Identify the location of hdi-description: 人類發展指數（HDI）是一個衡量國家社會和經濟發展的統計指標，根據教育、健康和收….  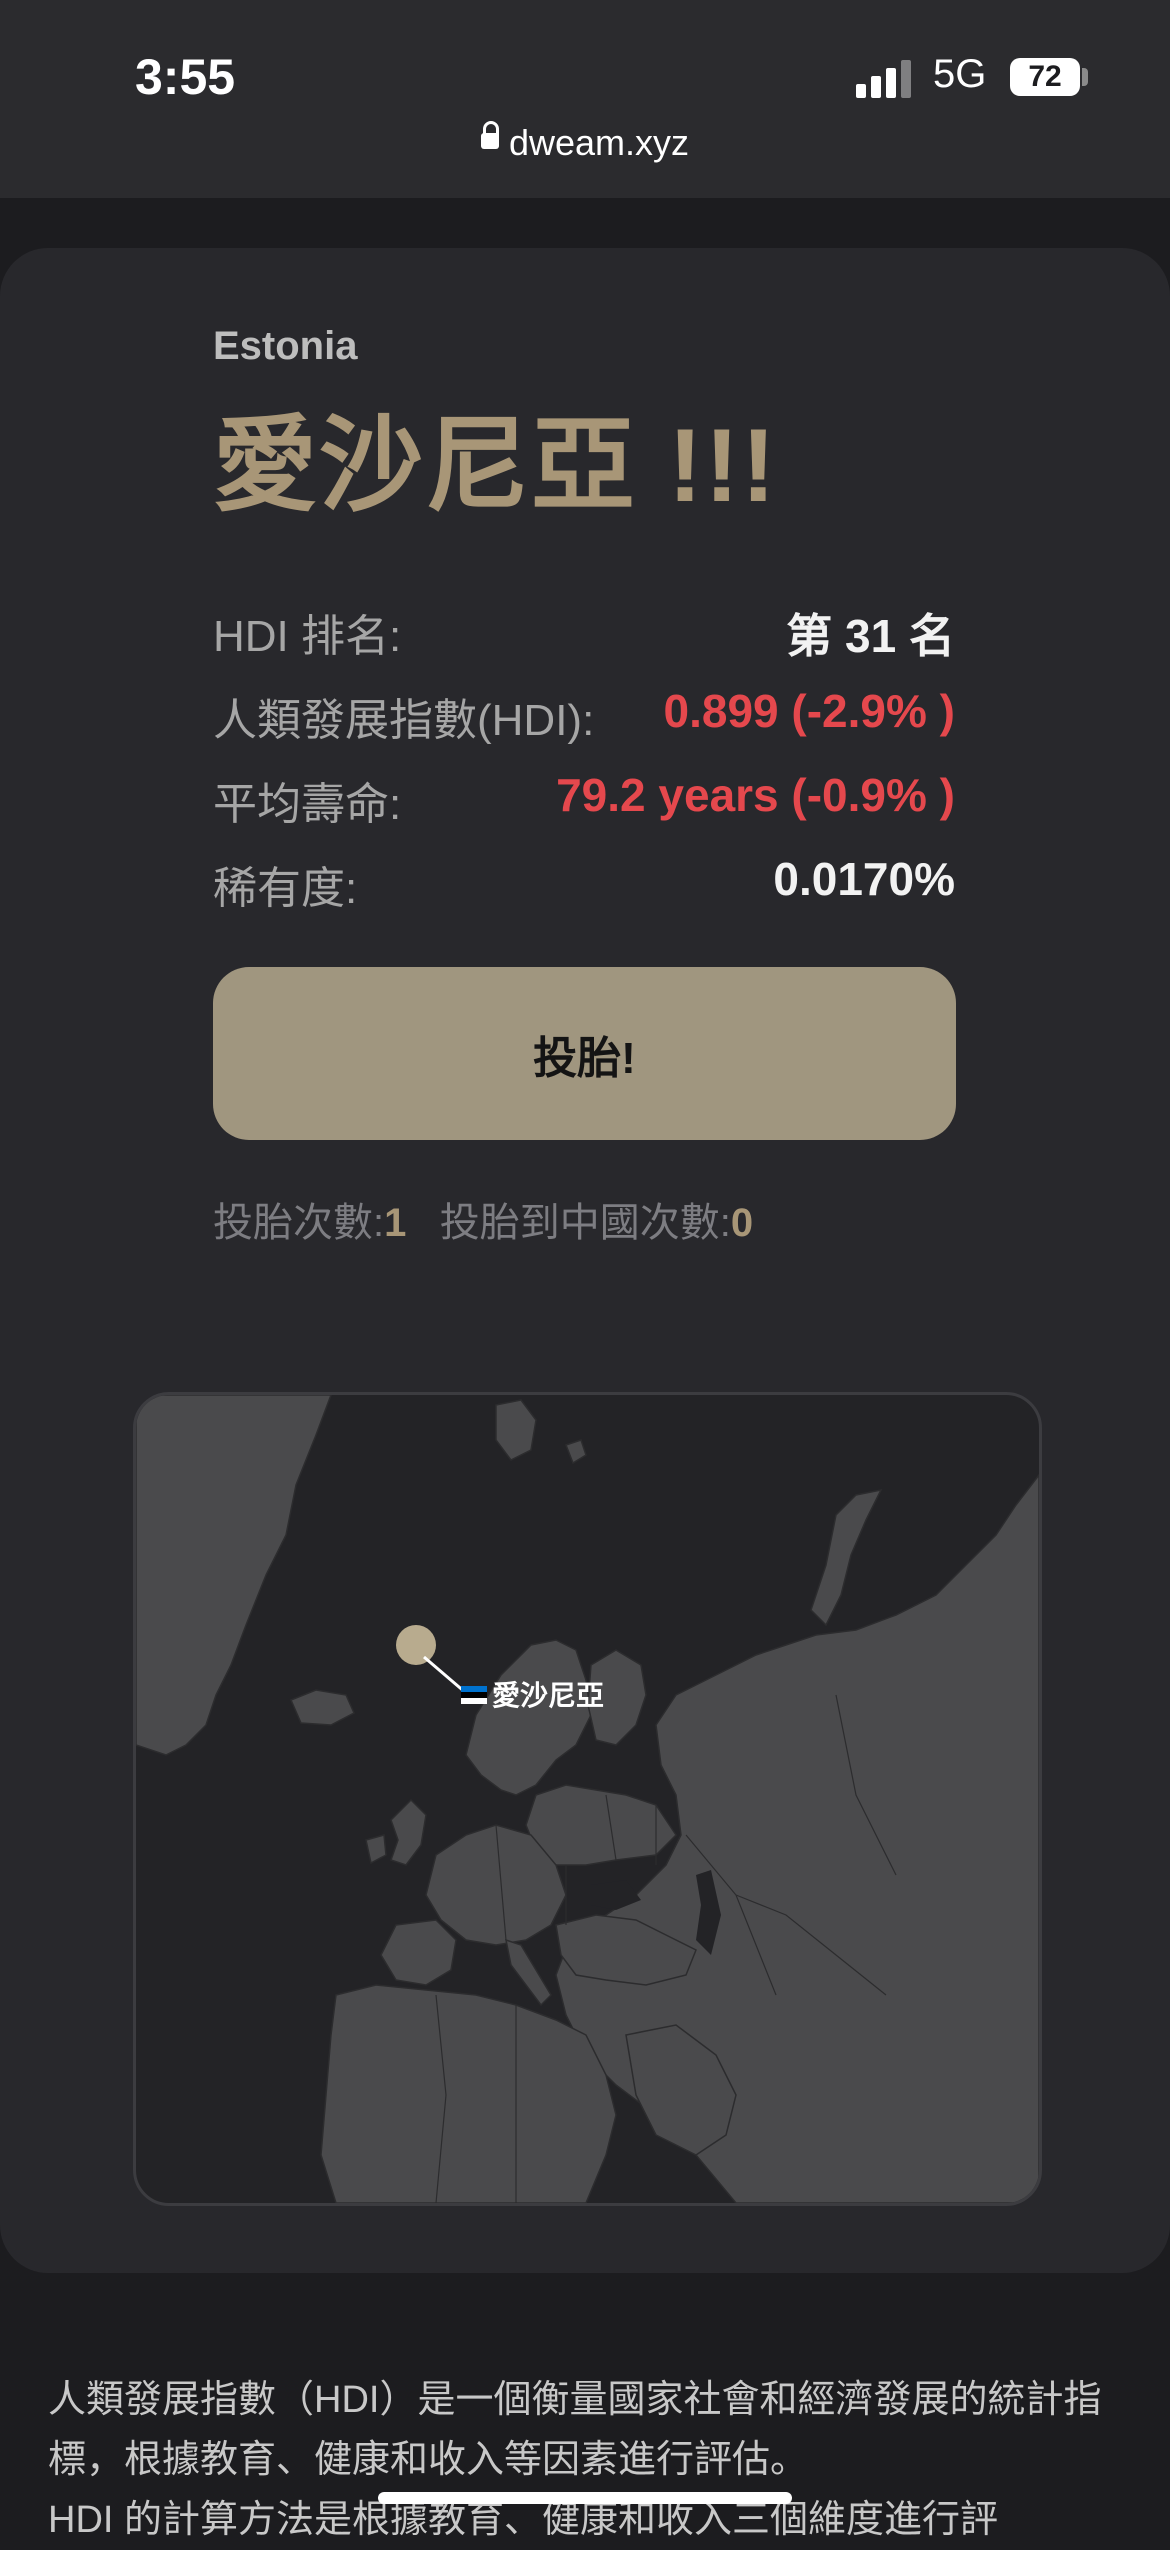
(585, 2460).